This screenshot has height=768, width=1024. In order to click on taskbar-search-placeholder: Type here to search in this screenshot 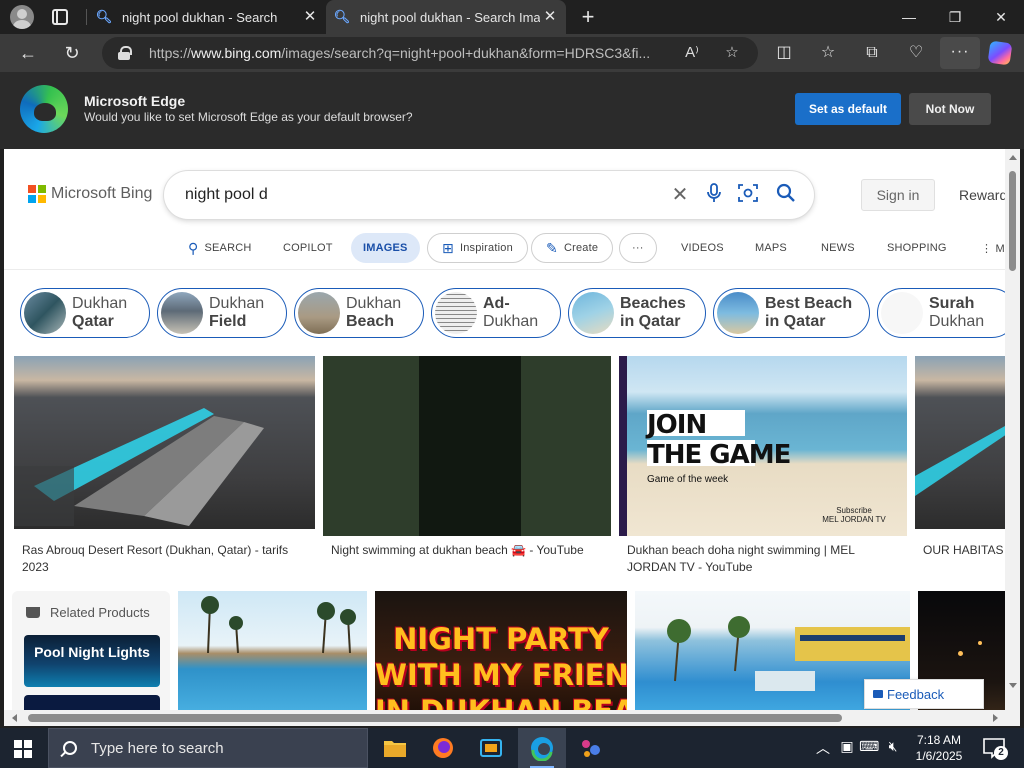, I will do `click(157, 748)`.